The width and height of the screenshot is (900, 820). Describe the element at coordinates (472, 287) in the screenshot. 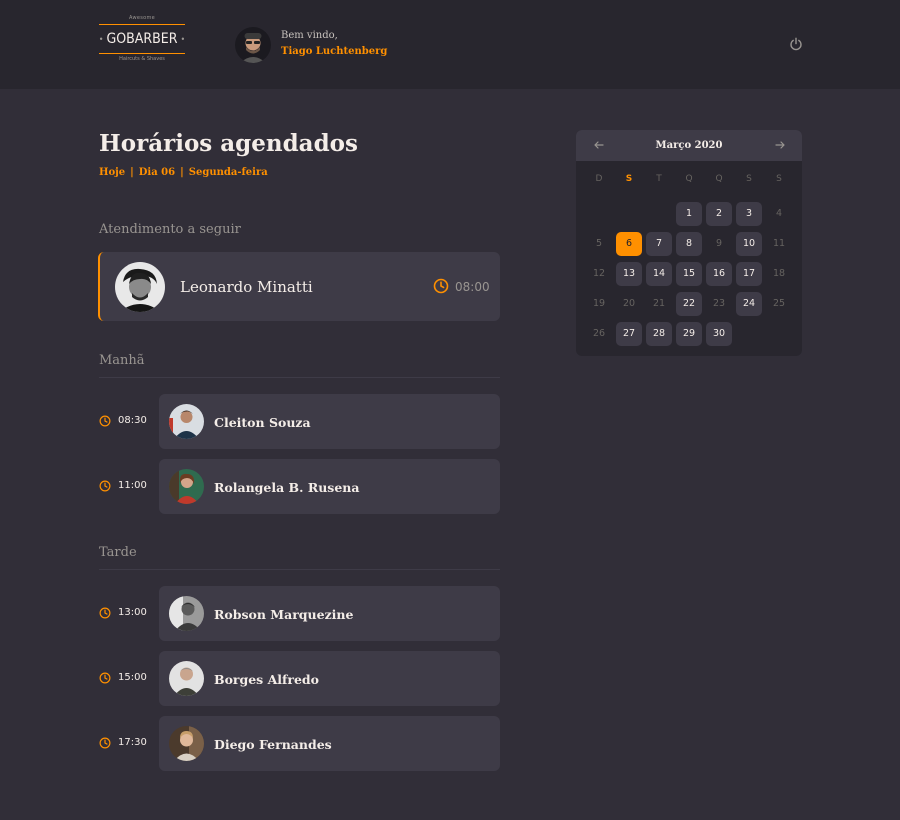

I see `next-appointment-time: 08:00` at that location.